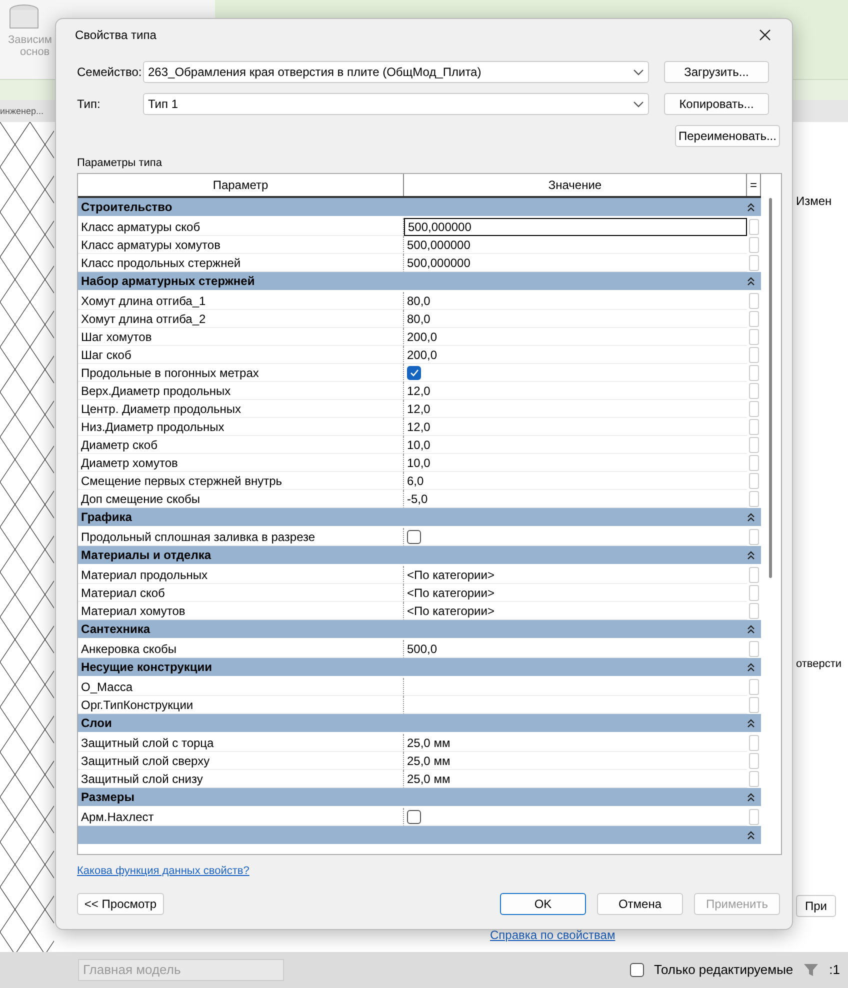  I want to click on parameter-name: Хомут длина отгиба_2, so click(241, 319).